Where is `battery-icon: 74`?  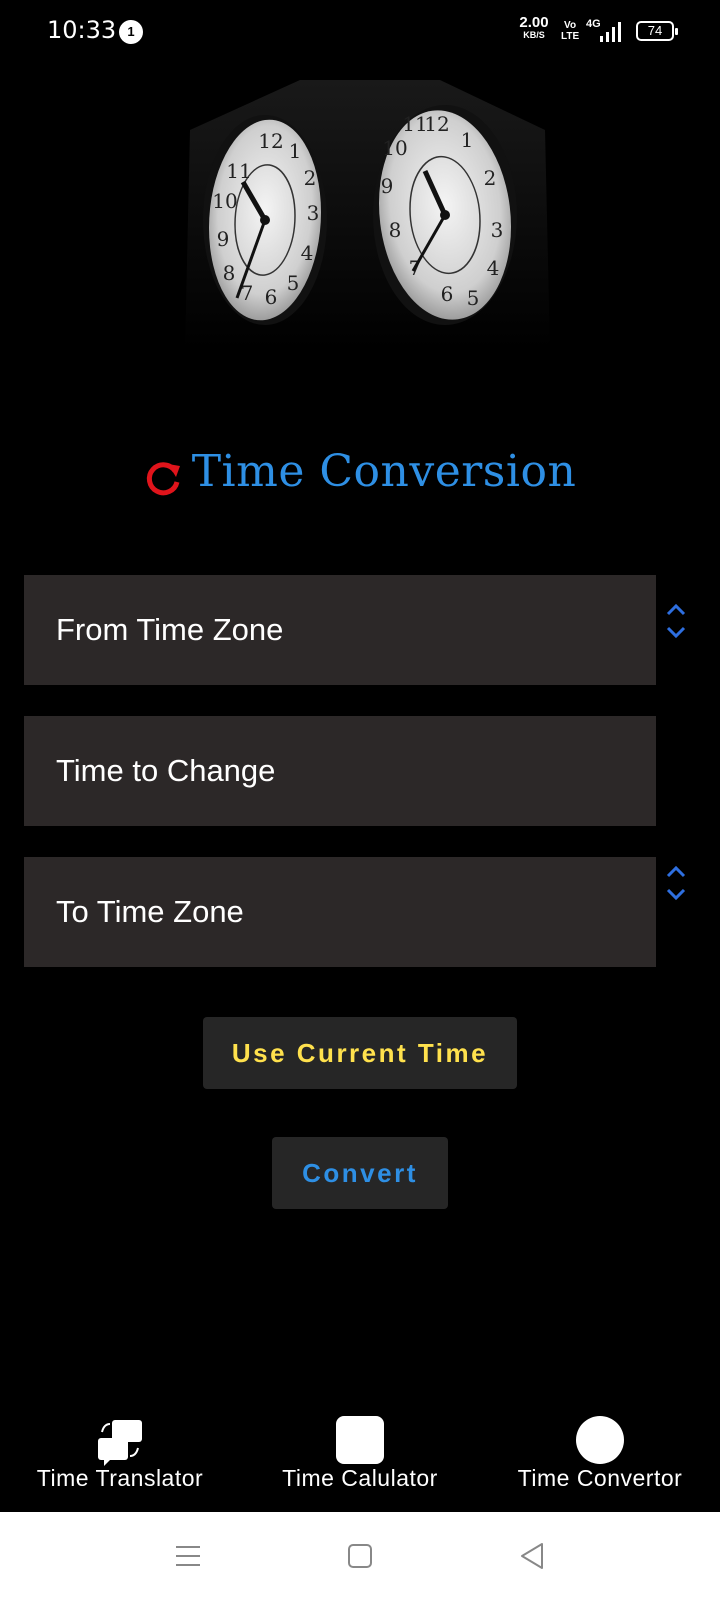
battery-icon: 74 is located at coordinates (657, 31).